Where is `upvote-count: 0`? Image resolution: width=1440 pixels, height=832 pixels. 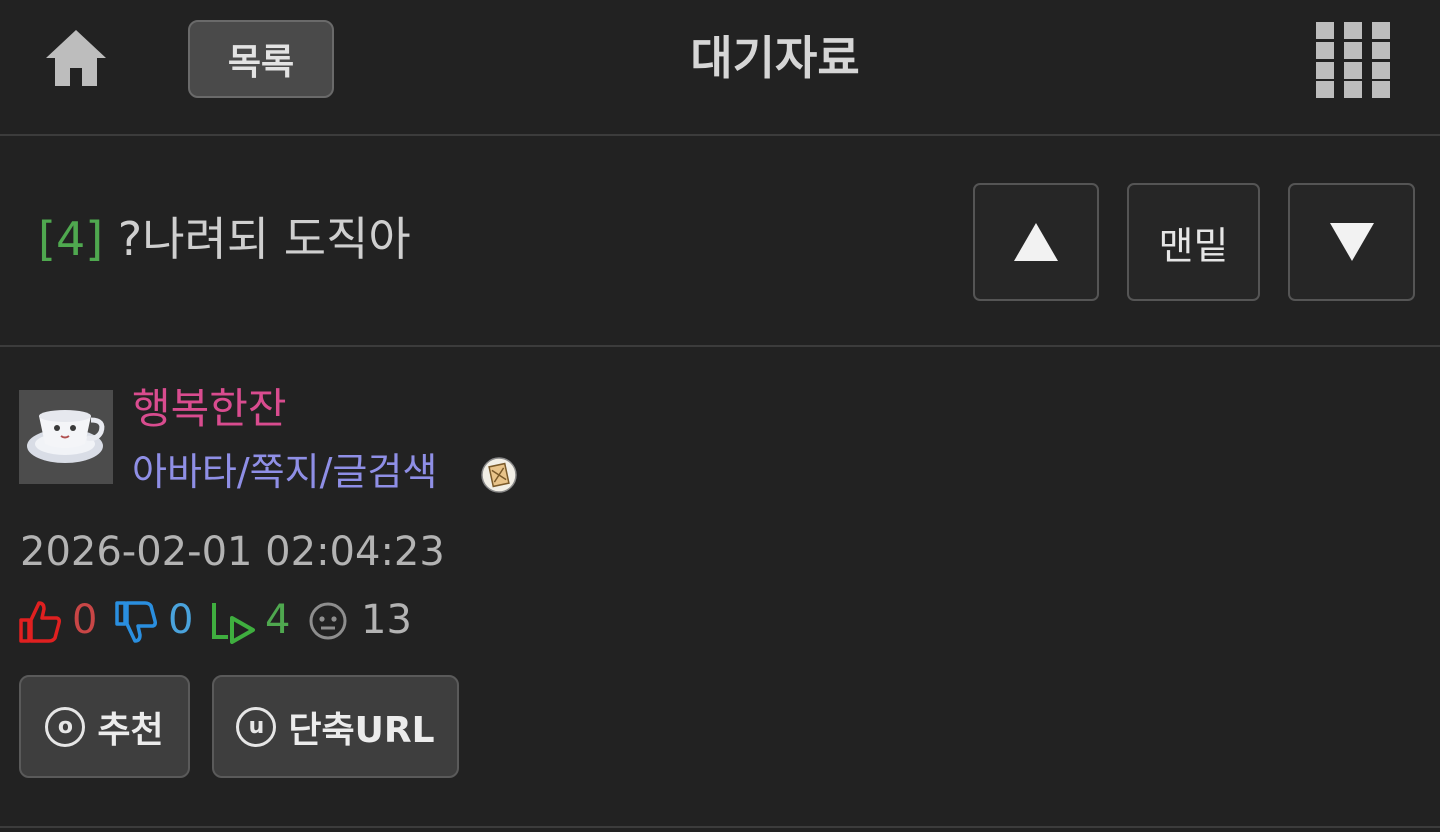
upvote-count: 0 is located at coordinates (85, 620).